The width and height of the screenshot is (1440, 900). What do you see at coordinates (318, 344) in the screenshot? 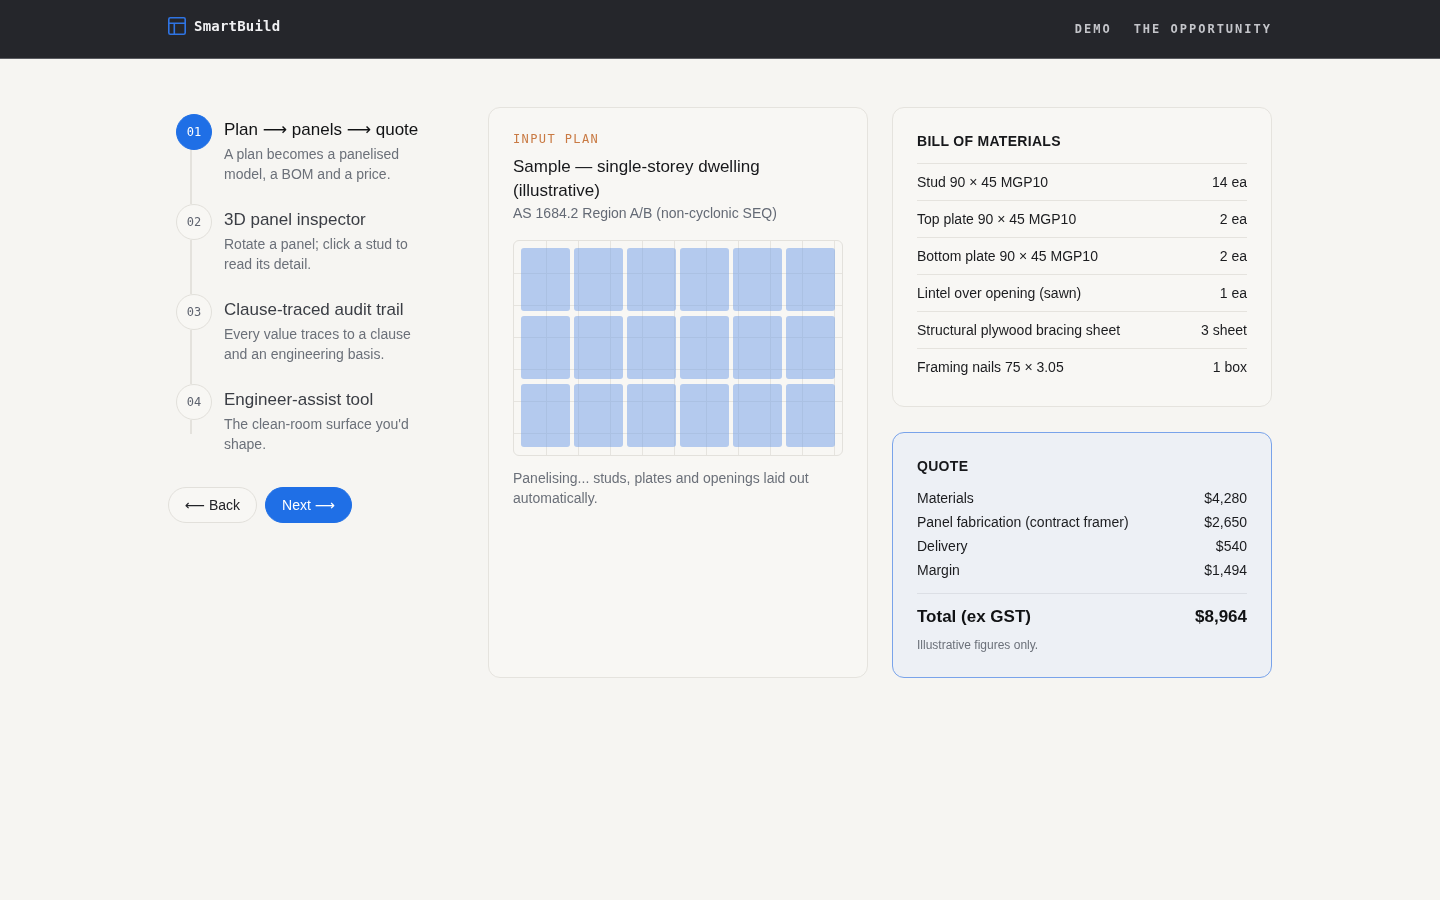
I see `step-description: Every value traces to a clause and an engineering basis.` at bounding box center [318, 344].